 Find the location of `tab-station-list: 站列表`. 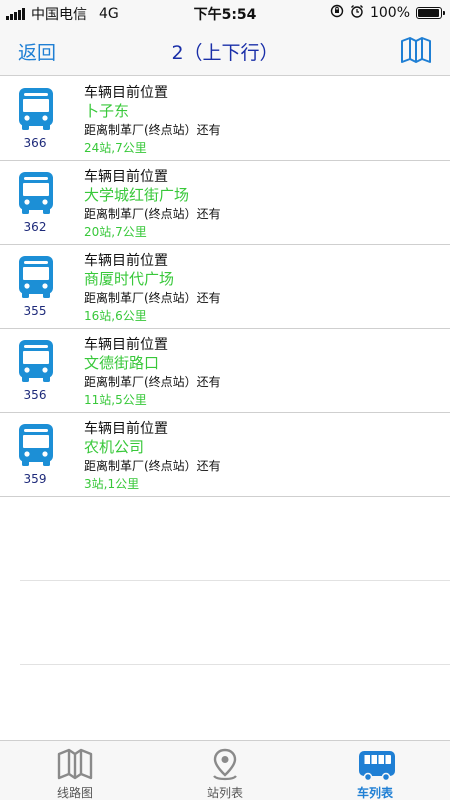

tab-station-list: 站列表 is located at coordinates (225, 771).